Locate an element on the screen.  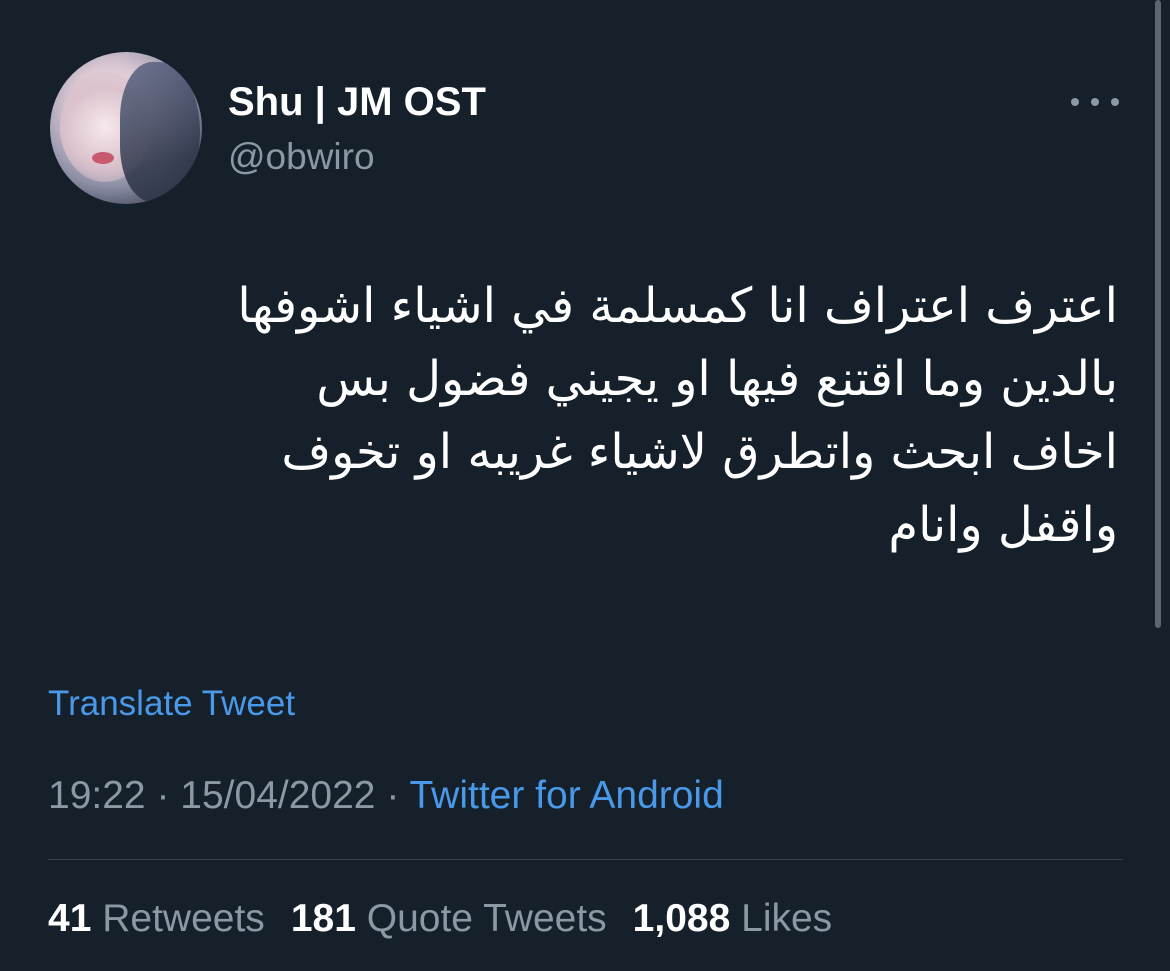
translate-tweet-link: Translate Tweet is located at coordinates (171, 704).